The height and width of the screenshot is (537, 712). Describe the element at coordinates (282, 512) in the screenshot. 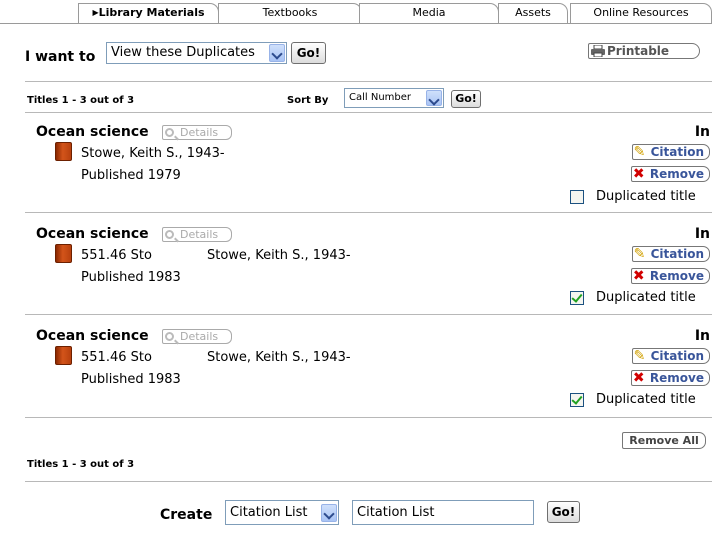

I see `create-type-select: Citation List` at that location.